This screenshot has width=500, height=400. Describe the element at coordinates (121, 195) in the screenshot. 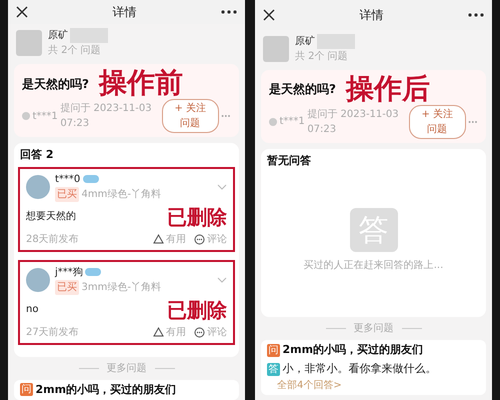

I see `product-spec: 4mm绿色-丫角料` at that location.